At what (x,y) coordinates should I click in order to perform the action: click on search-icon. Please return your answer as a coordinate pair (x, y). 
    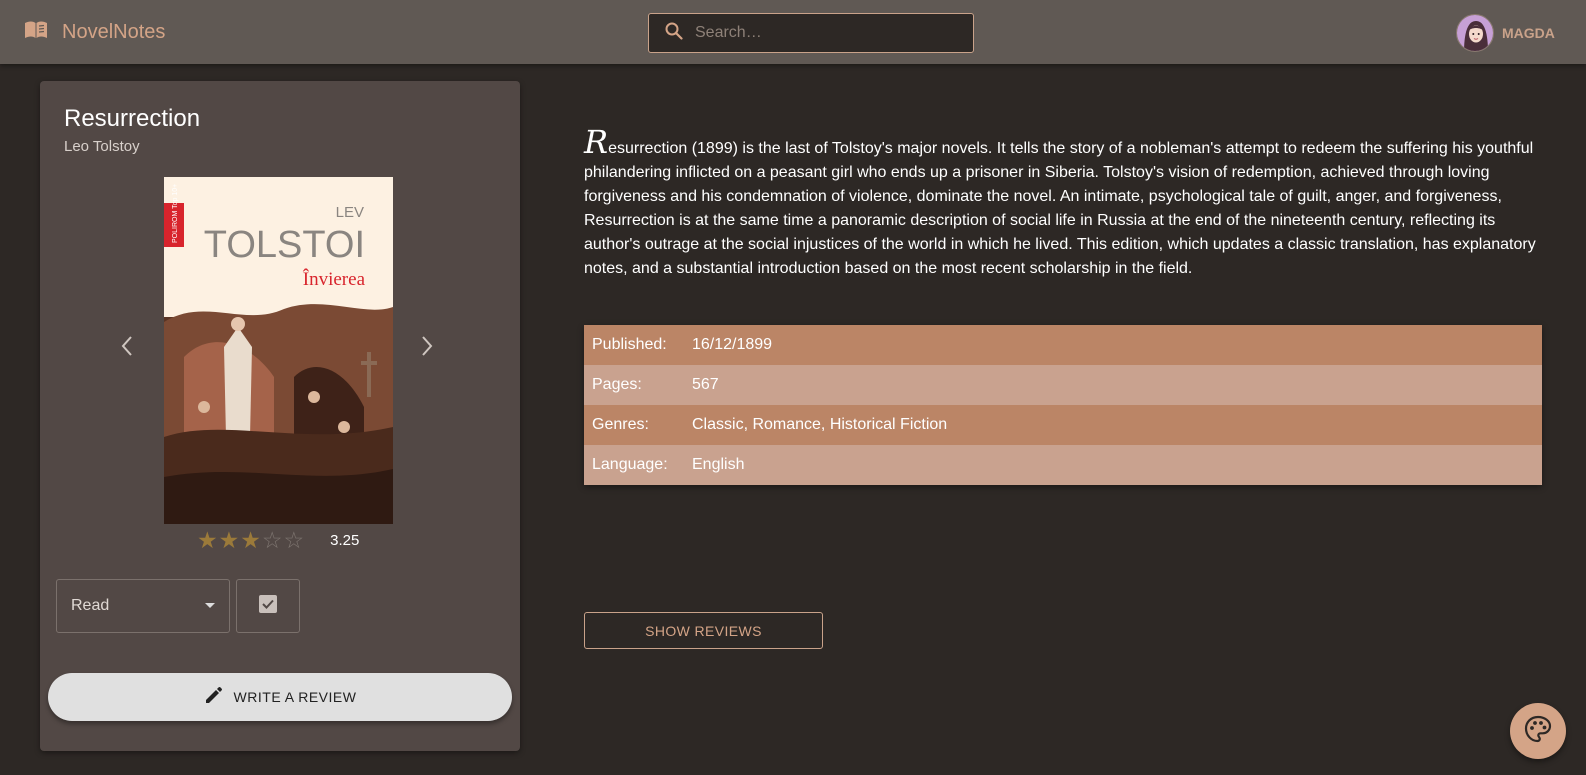
    Looking at the image, I should click on (674, 33).